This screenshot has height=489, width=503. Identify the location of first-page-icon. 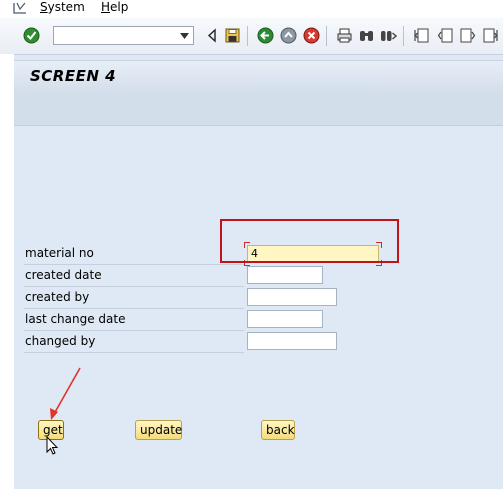
(421, 35).